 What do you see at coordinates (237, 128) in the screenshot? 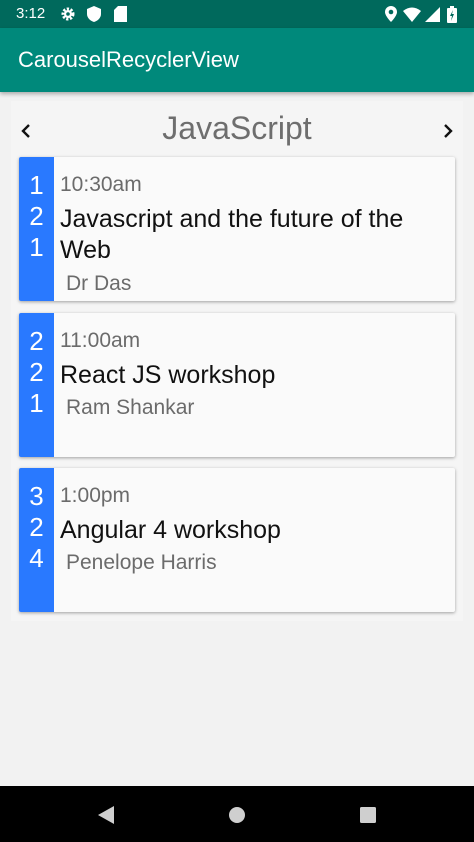
I see `category-title: JavaScript` at bounding box center [237, 128].